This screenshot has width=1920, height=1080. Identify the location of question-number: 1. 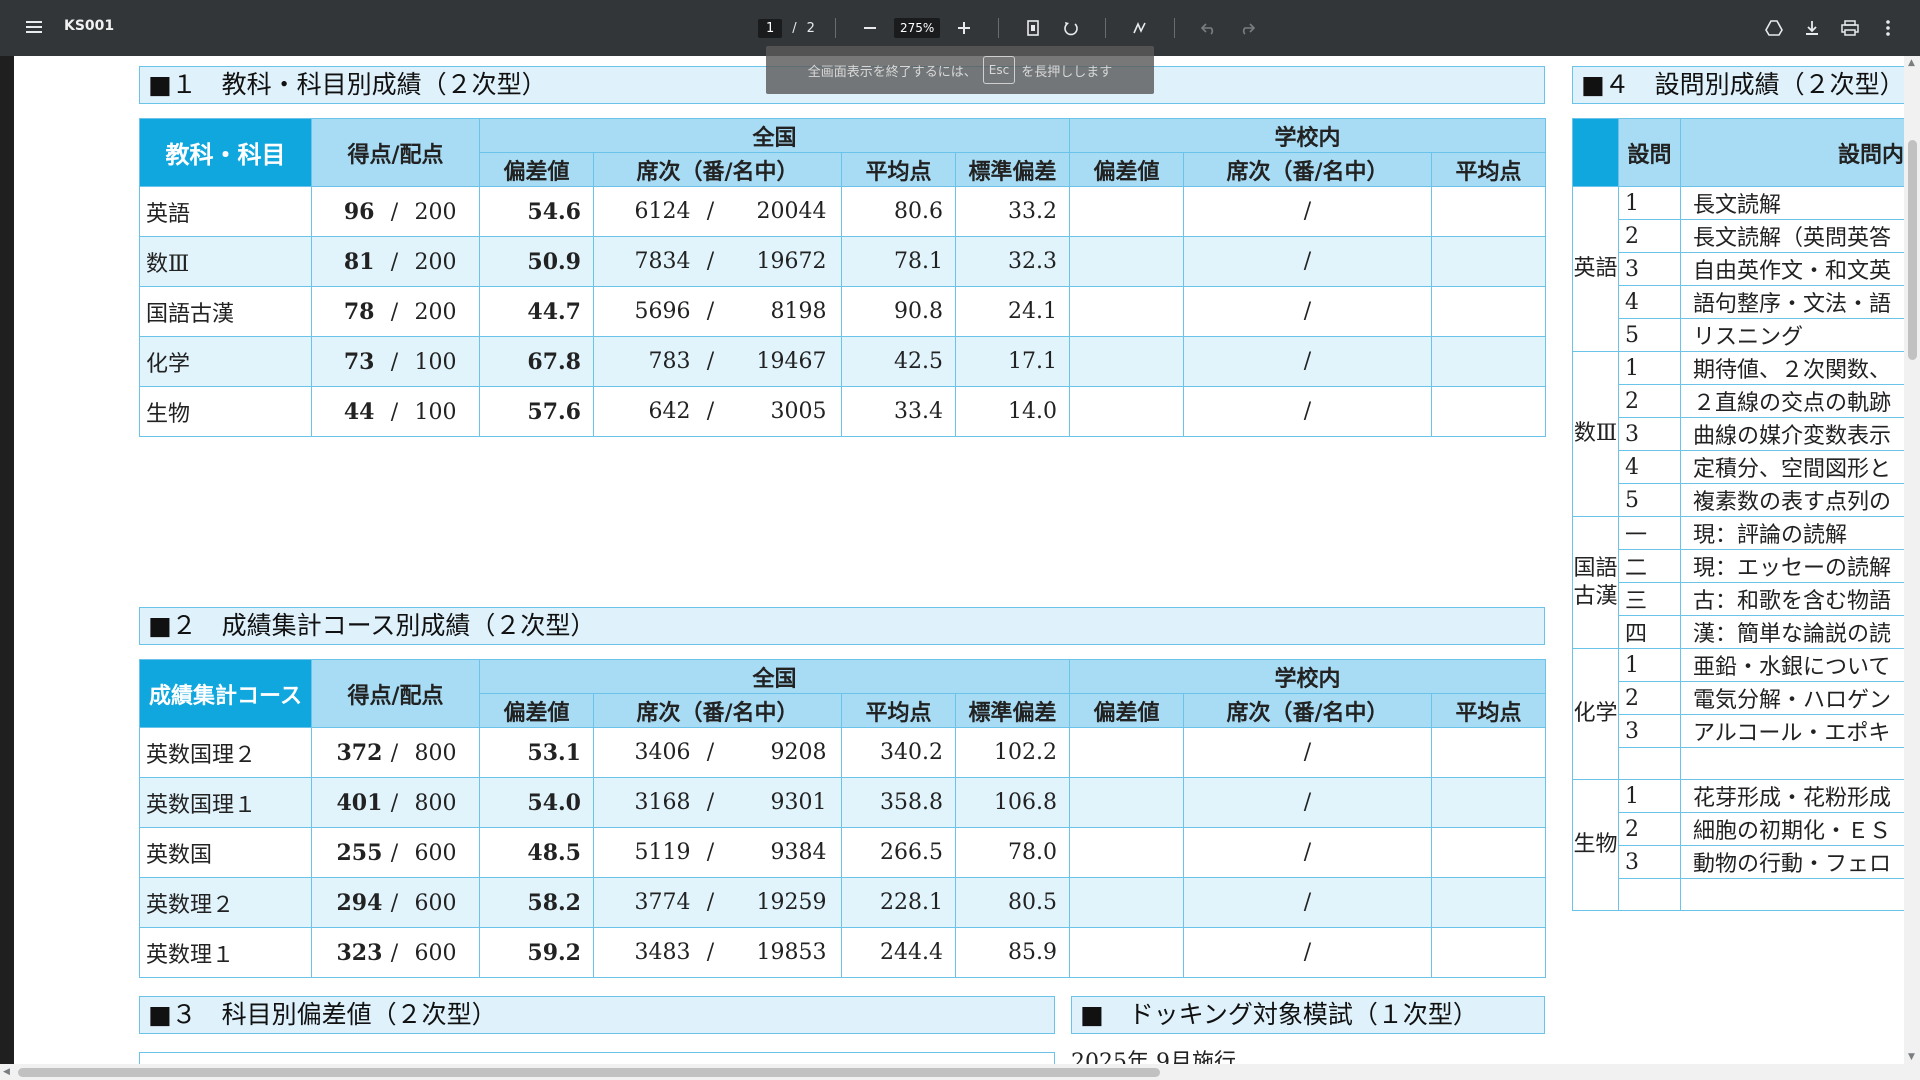
(1649, 368).